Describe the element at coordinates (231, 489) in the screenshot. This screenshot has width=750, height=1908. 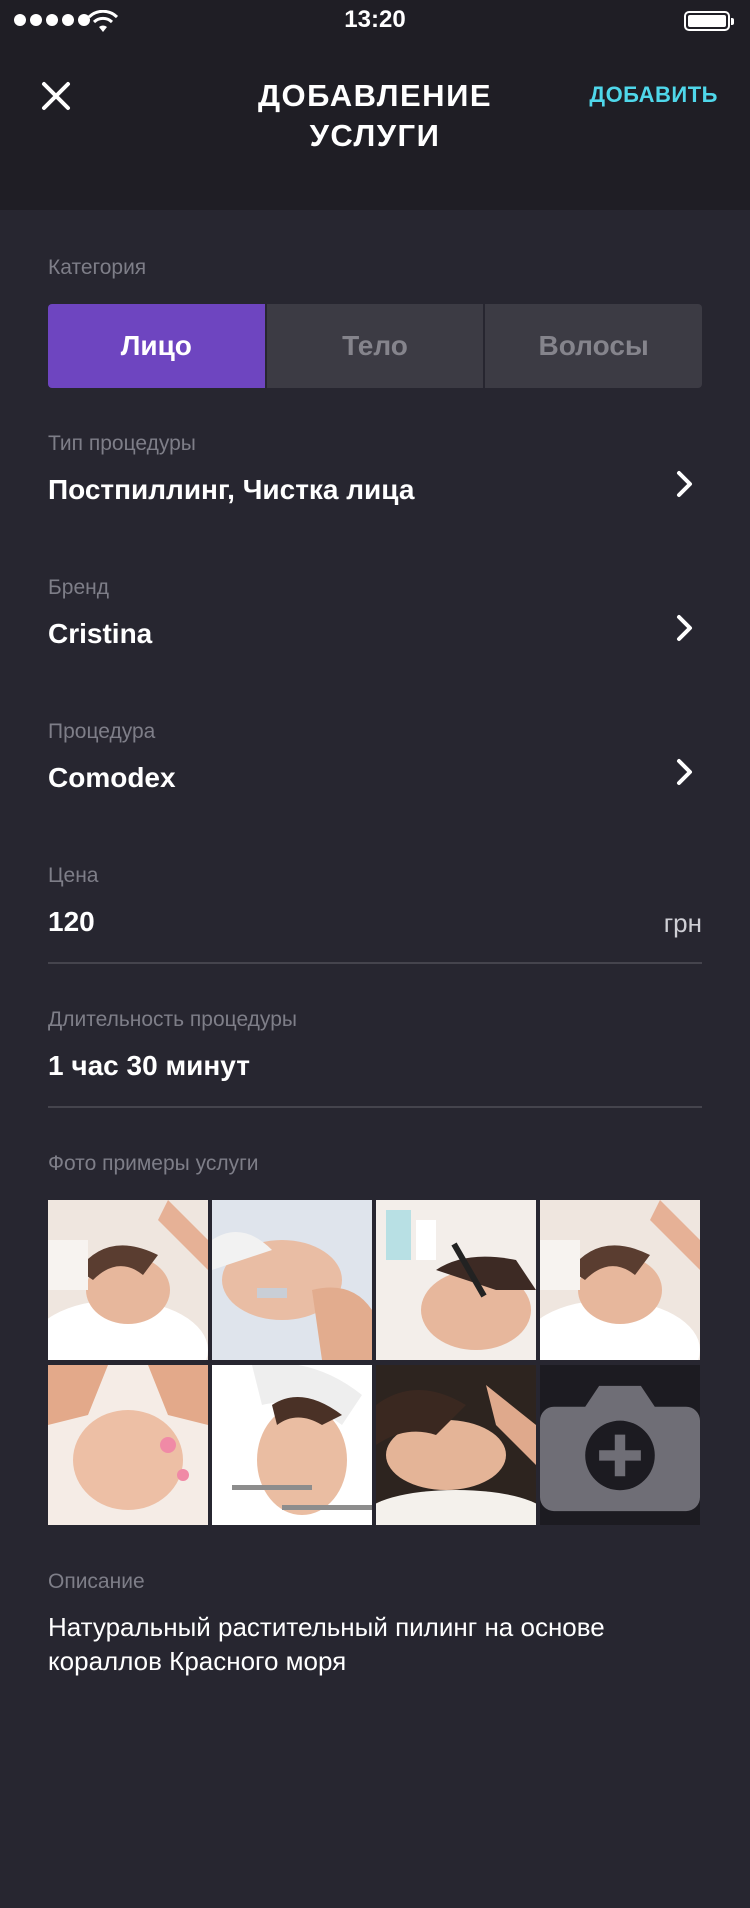
I see `procedure-type-value: Постпиллинг, Чистка лица` at that location.